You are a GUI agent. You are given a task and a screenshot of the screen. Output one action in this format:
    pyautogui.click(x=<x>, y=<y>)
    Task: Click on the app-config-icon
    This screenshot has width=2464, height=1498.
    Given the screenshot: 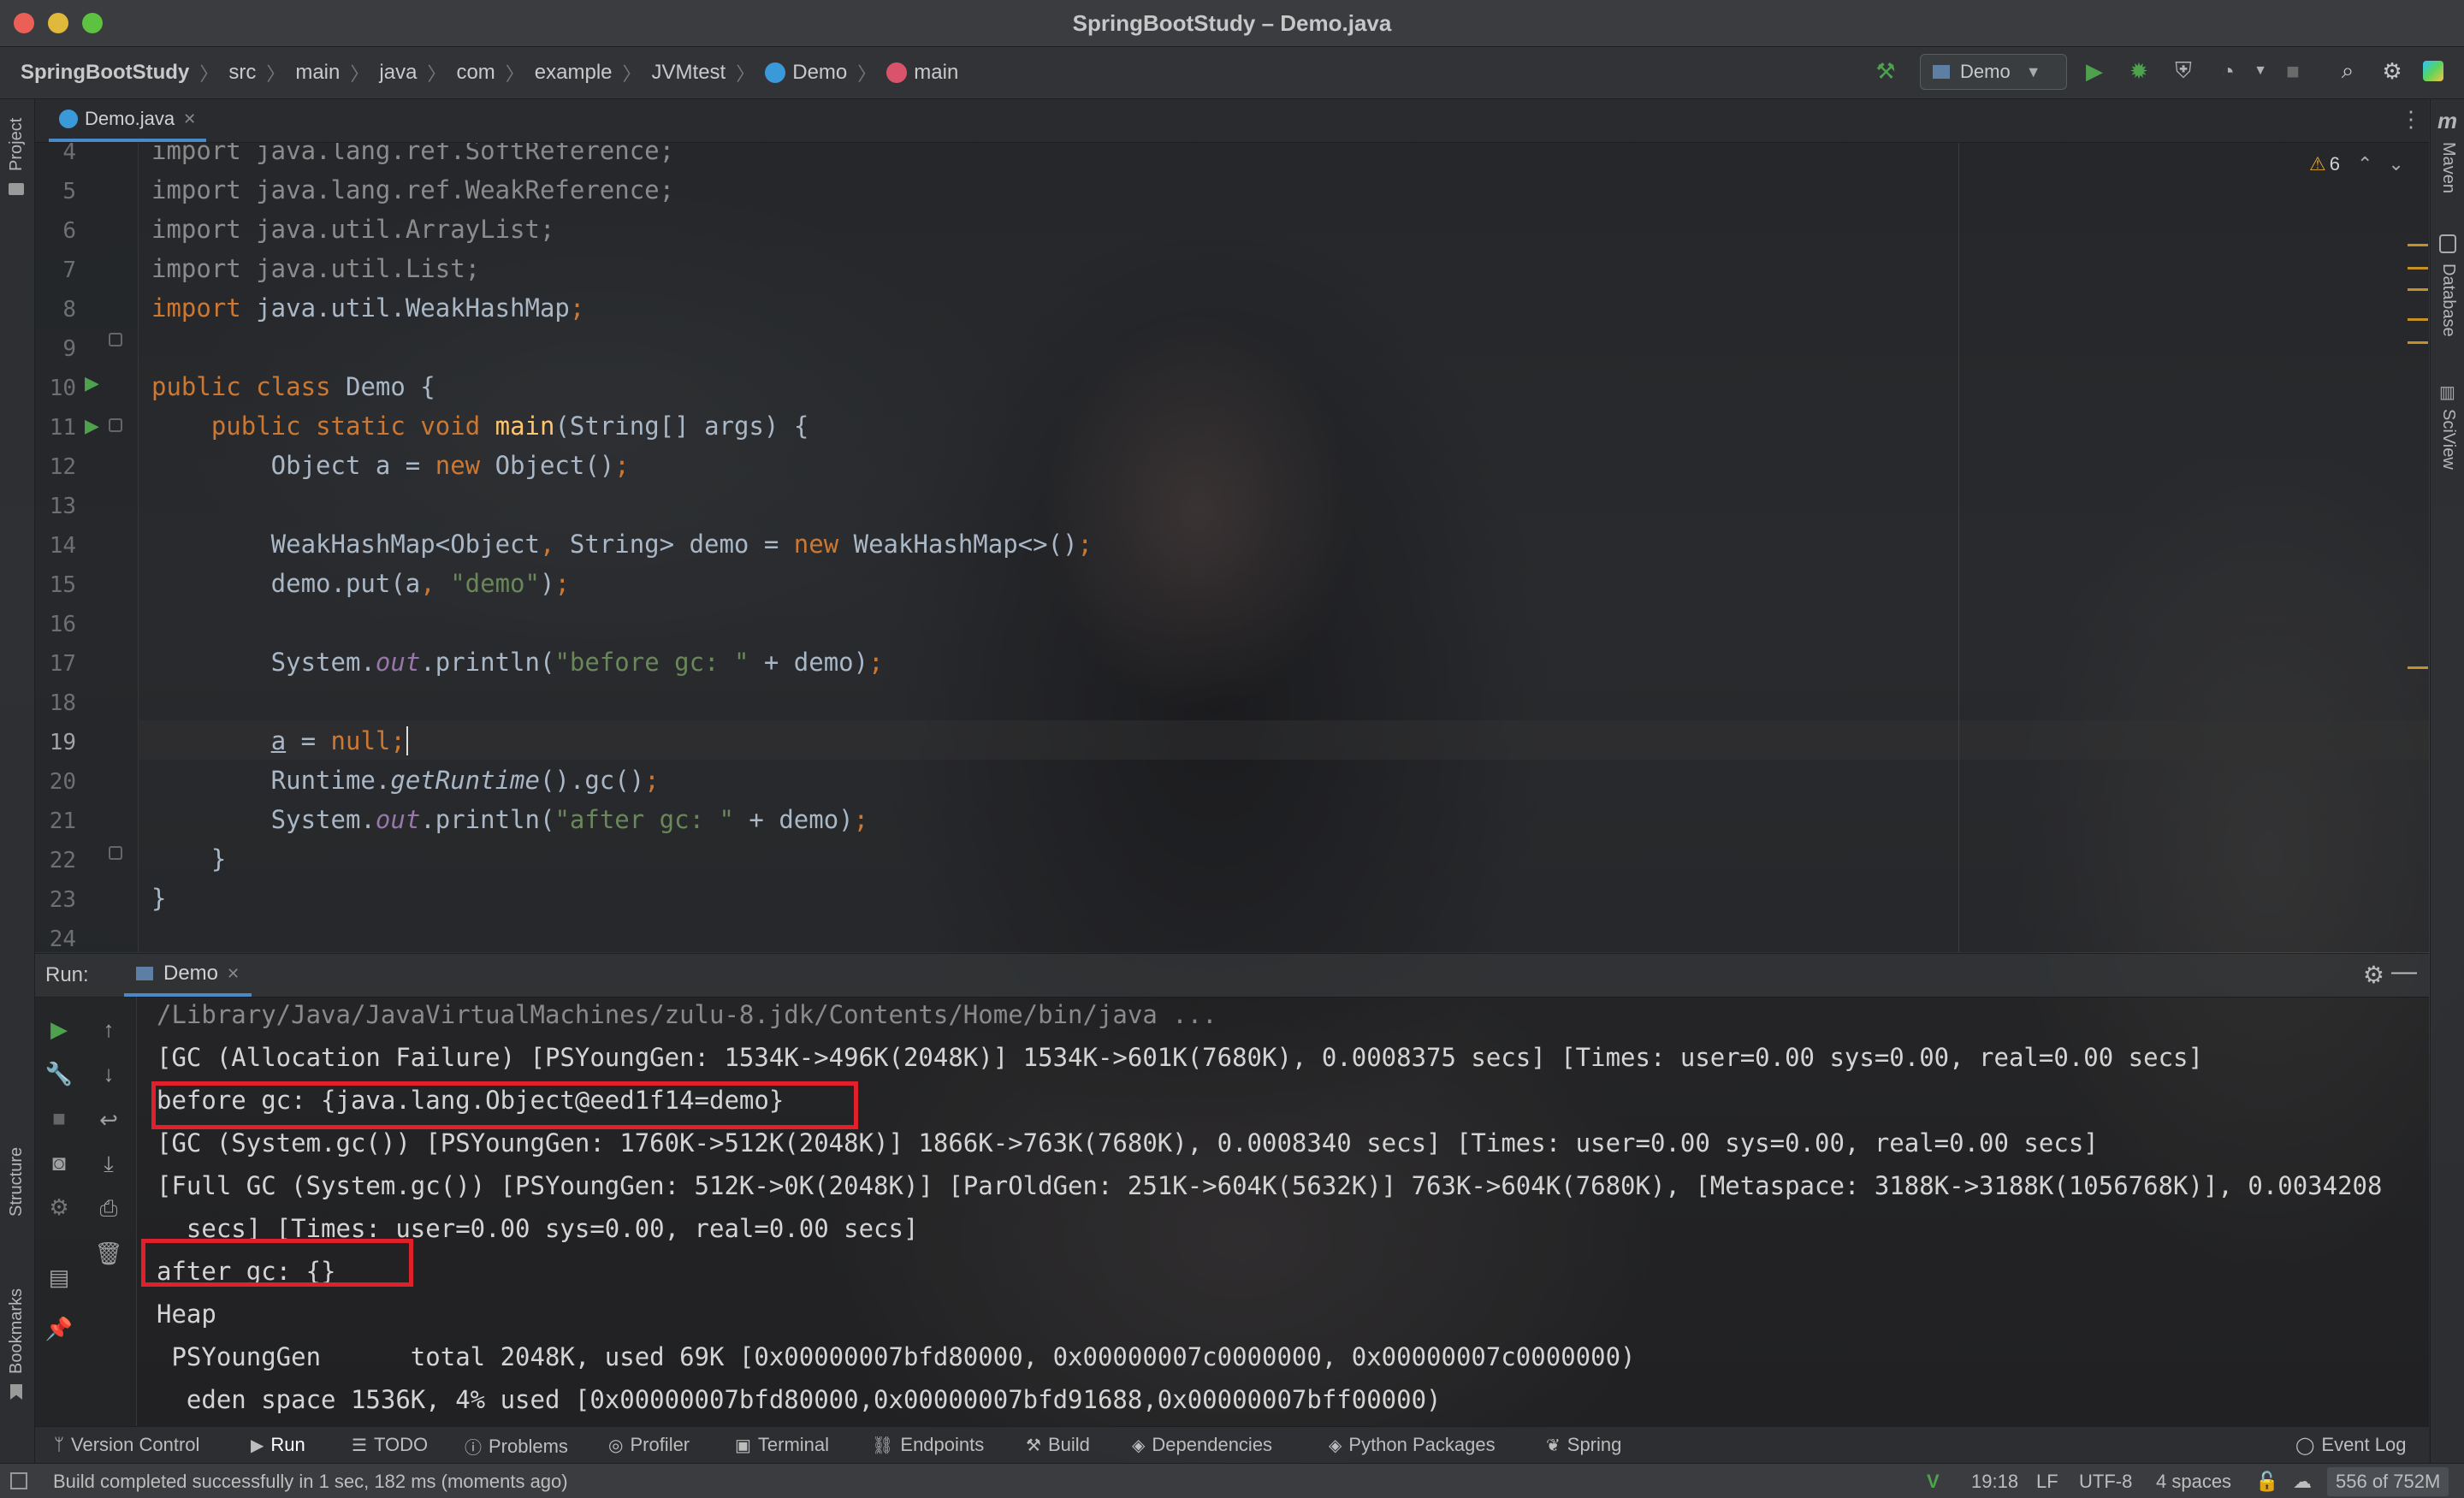 What is the action you would take?
    pyautogui.click(x=144, y=973)
    